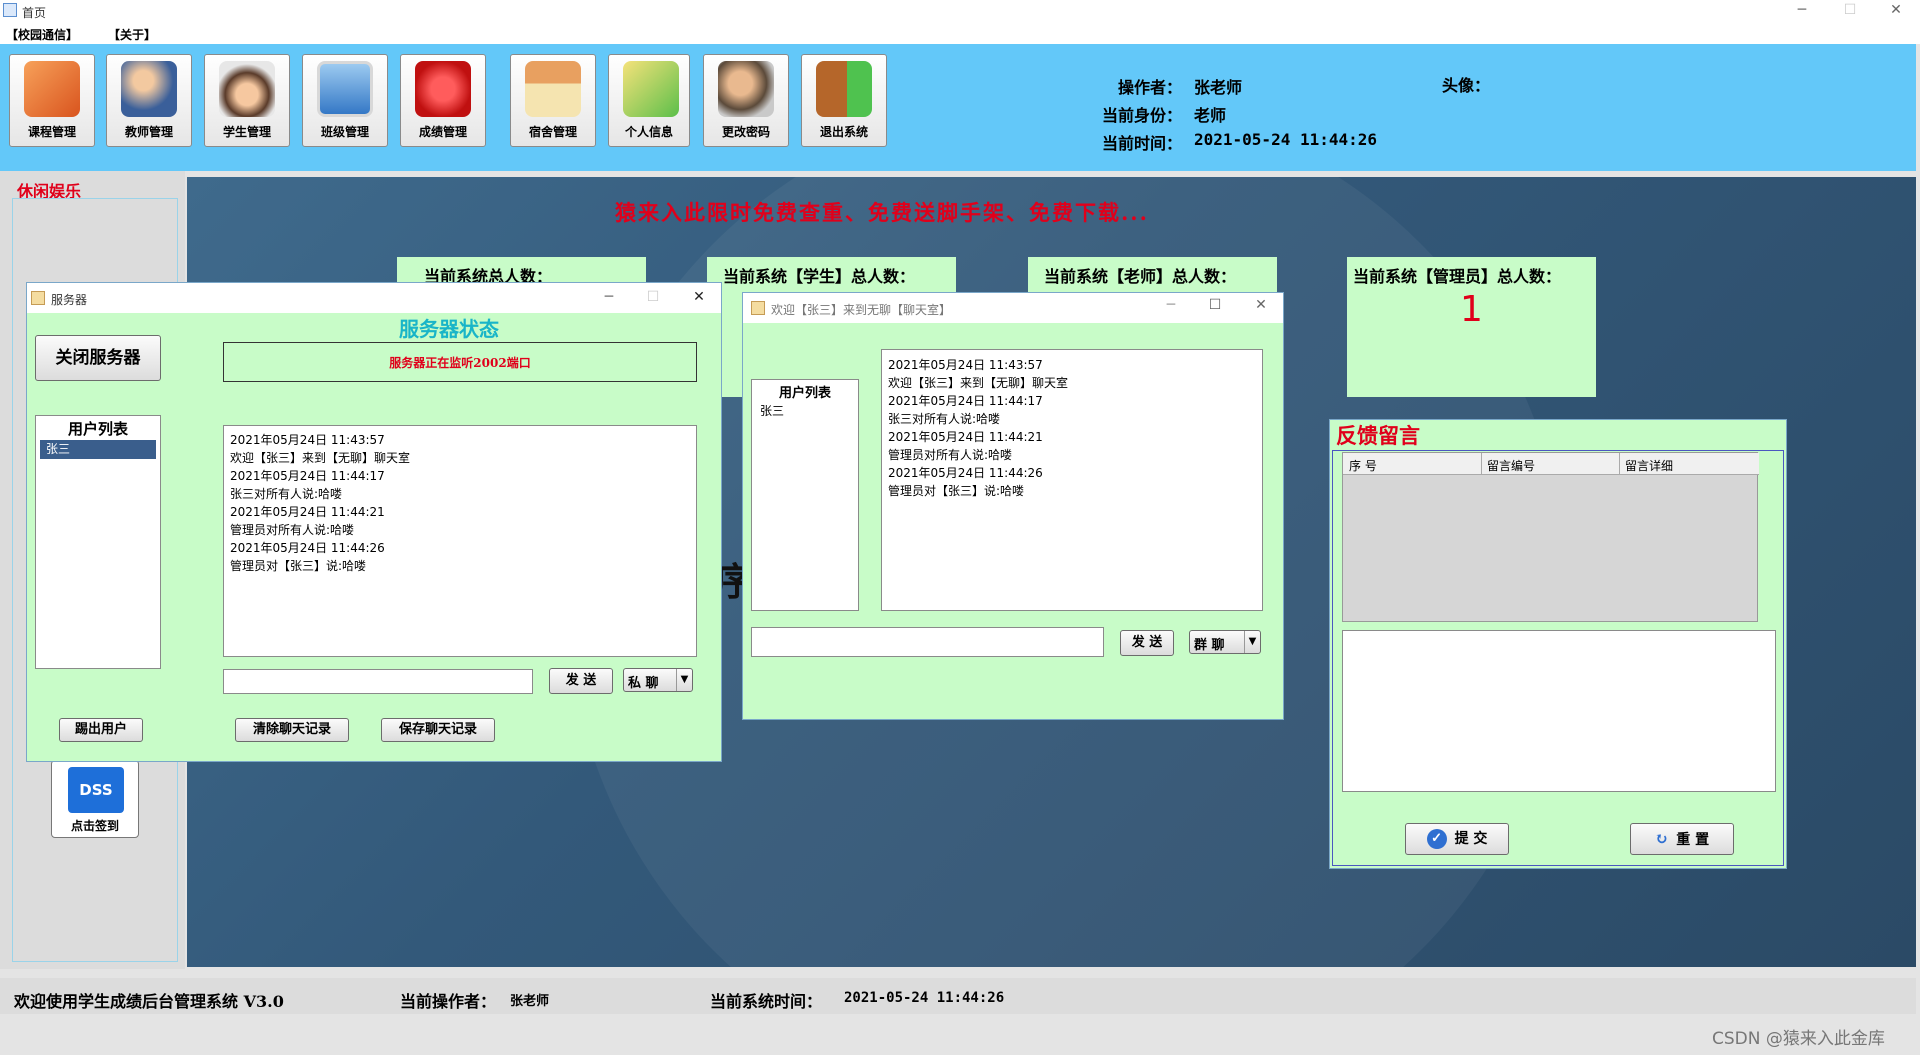  Describe the element at coordinates (844, 100) in the screenshot. I see `exit-system-button: 退出系统` at that location.